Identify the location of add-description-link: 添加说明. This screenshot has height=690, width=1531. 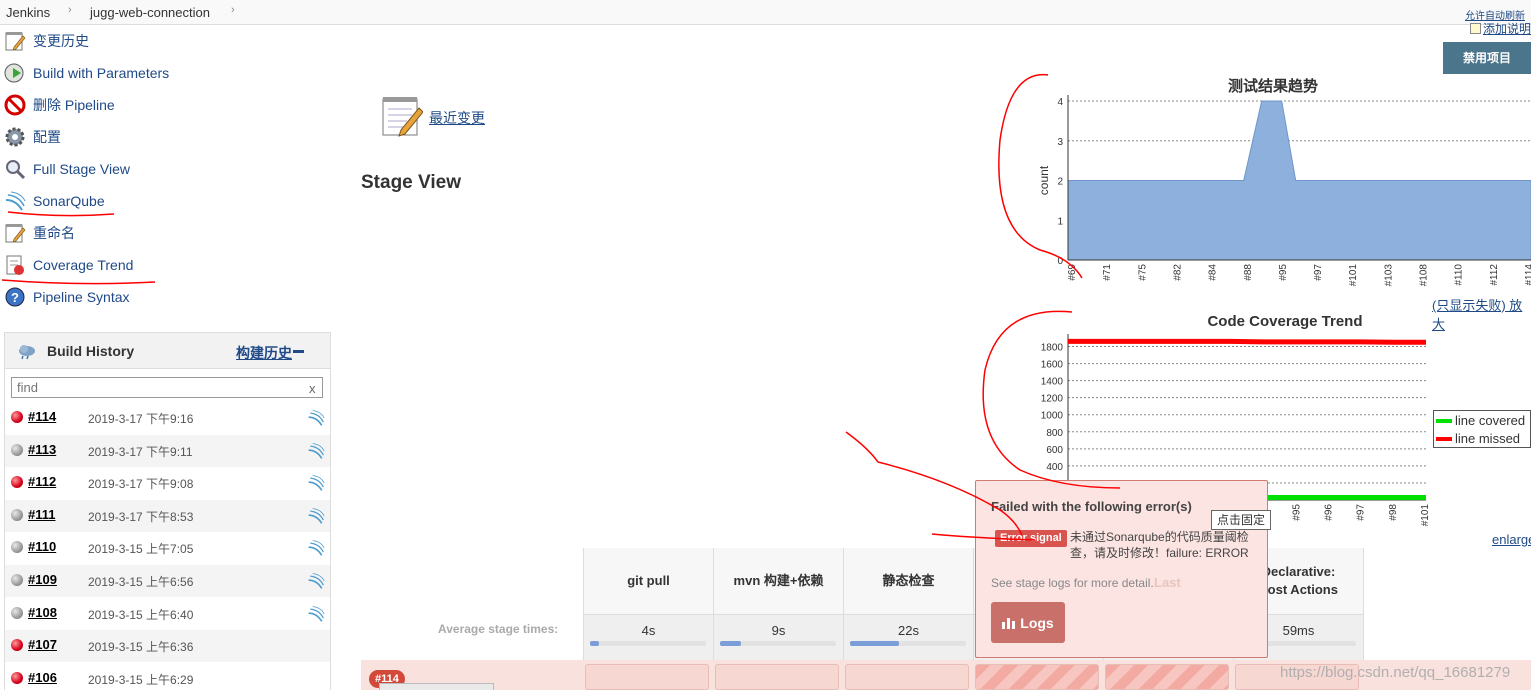
(1500, 28).